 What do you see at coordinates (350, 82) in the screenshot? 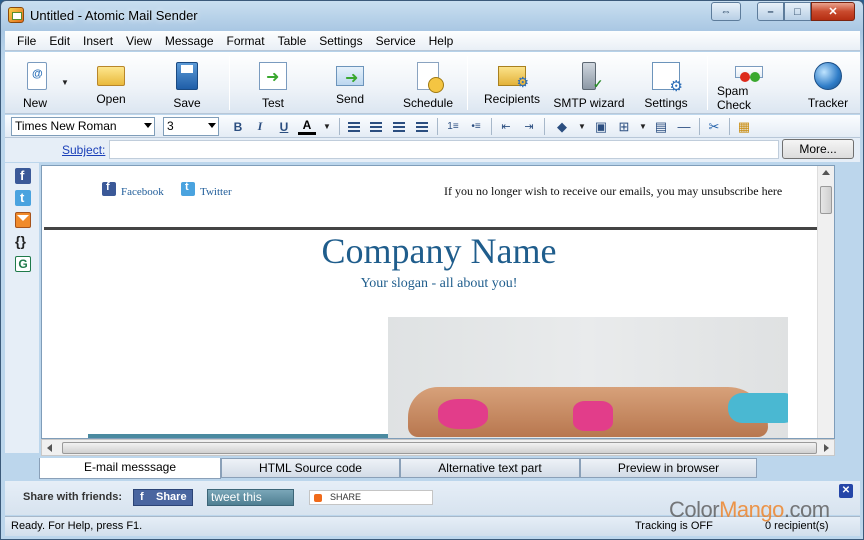
I see `send-button: Send` at bounding box center [350, 82].